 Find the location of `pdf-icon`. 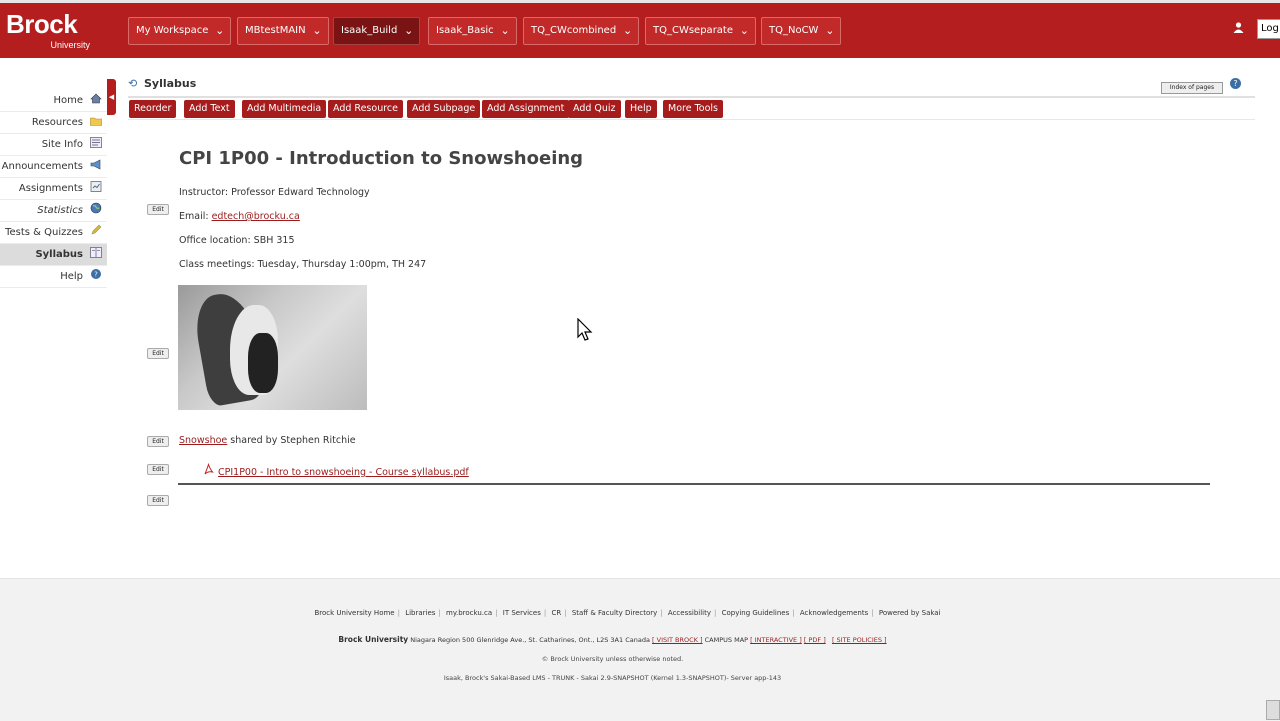

pdf-icon is located at coordinates (208, 468).